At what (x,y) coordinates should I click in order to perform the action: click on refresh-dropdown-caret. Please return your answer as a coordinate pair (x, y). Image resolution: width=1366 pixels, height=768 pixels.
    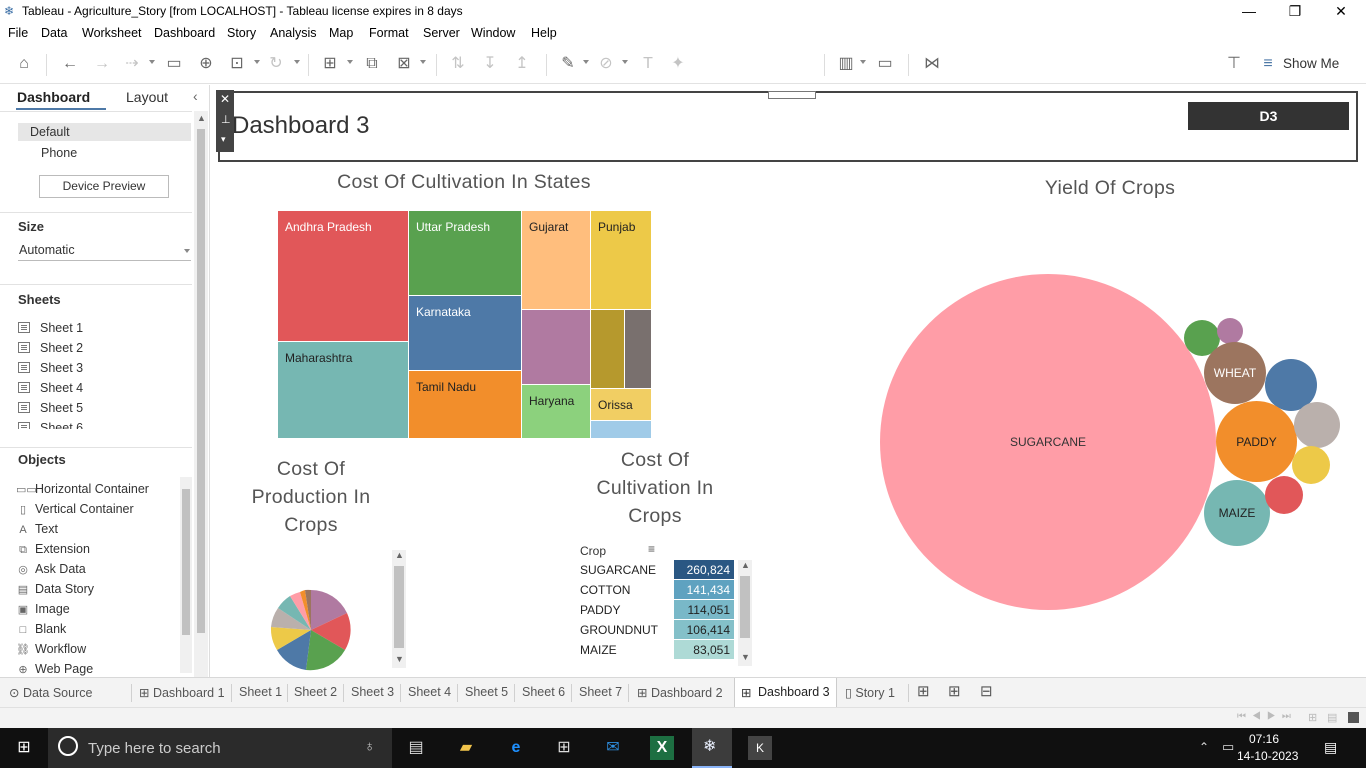
    Looking at the image, I should click on (297, 62).